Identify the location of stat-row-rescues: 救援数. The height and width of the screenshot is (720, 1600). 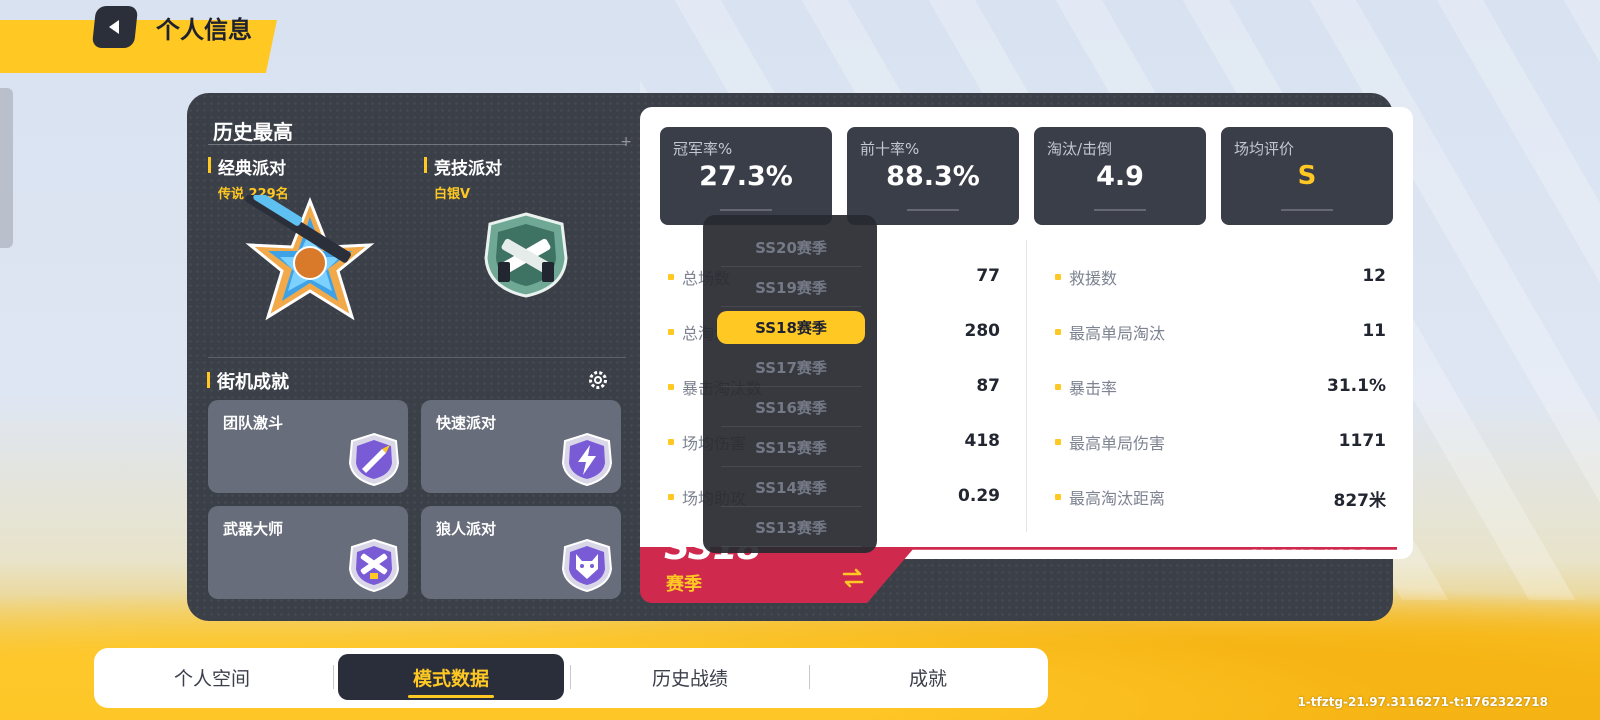
(1086, 277).